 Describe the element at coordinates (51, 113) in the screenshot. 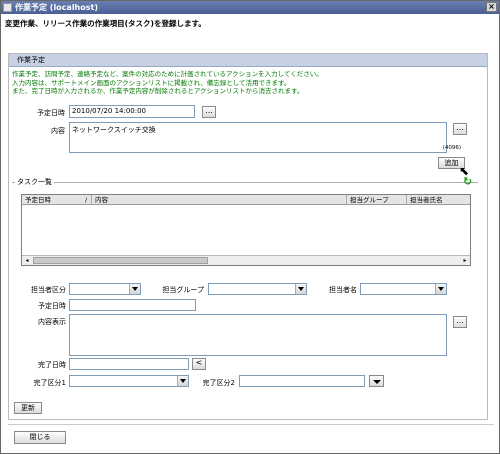

I see `scheduled-date-label: 予定日時` at that location.